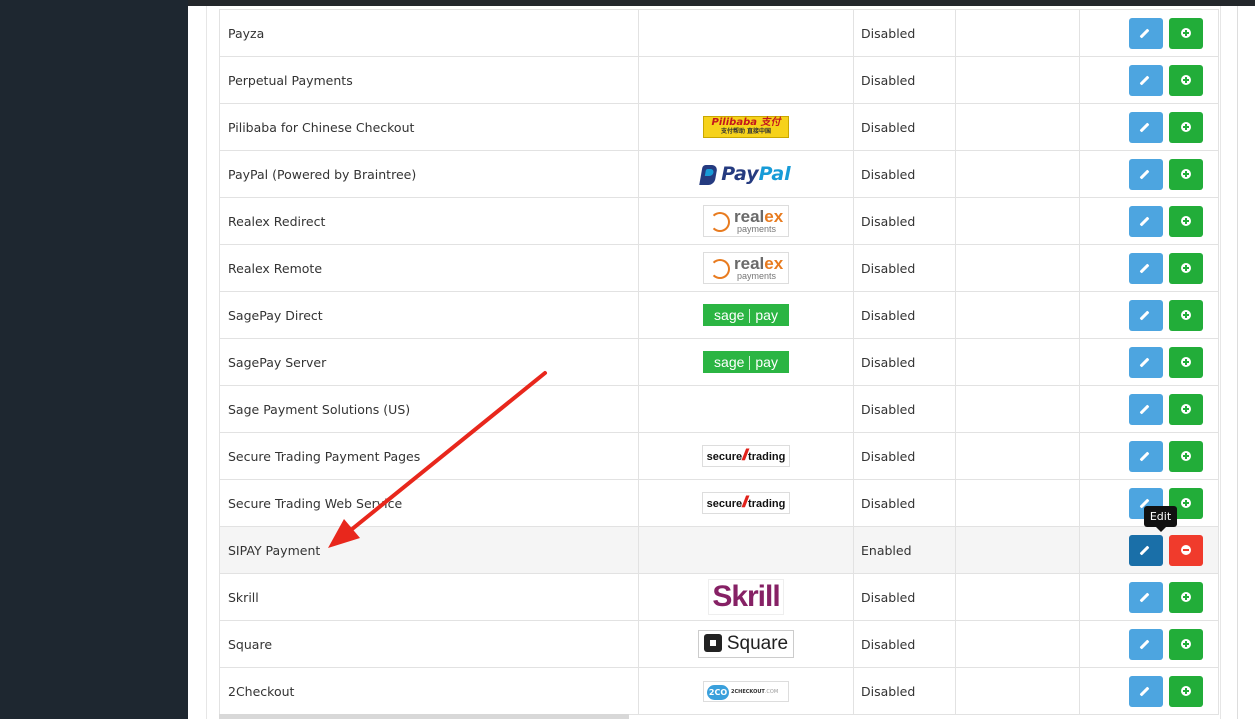  Describe the element at coordinates (746, 644) in the screenshot. I see `gateway-logo-cell: Square` at that location.